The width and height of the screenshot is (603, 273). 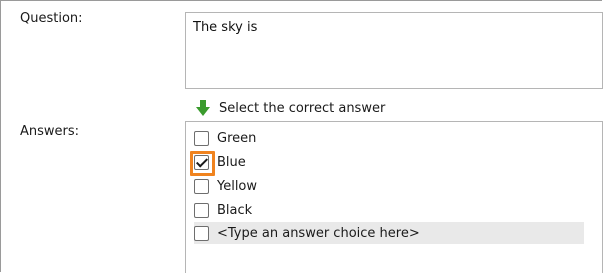 I want to click on answer-hint: Select the correct answer, so click(x=290, y=108).